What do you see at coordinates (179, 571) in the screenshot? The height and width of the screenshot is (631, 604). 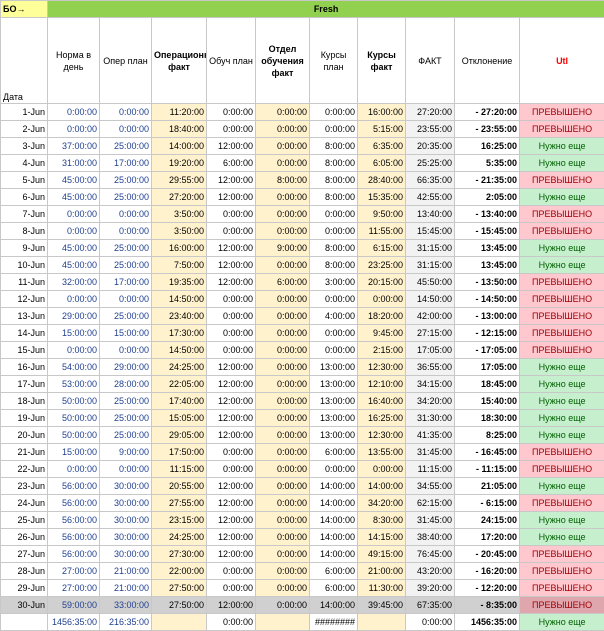 I see `cell-oper-fakt: 22:00:00` at bounding box center [179, 571].